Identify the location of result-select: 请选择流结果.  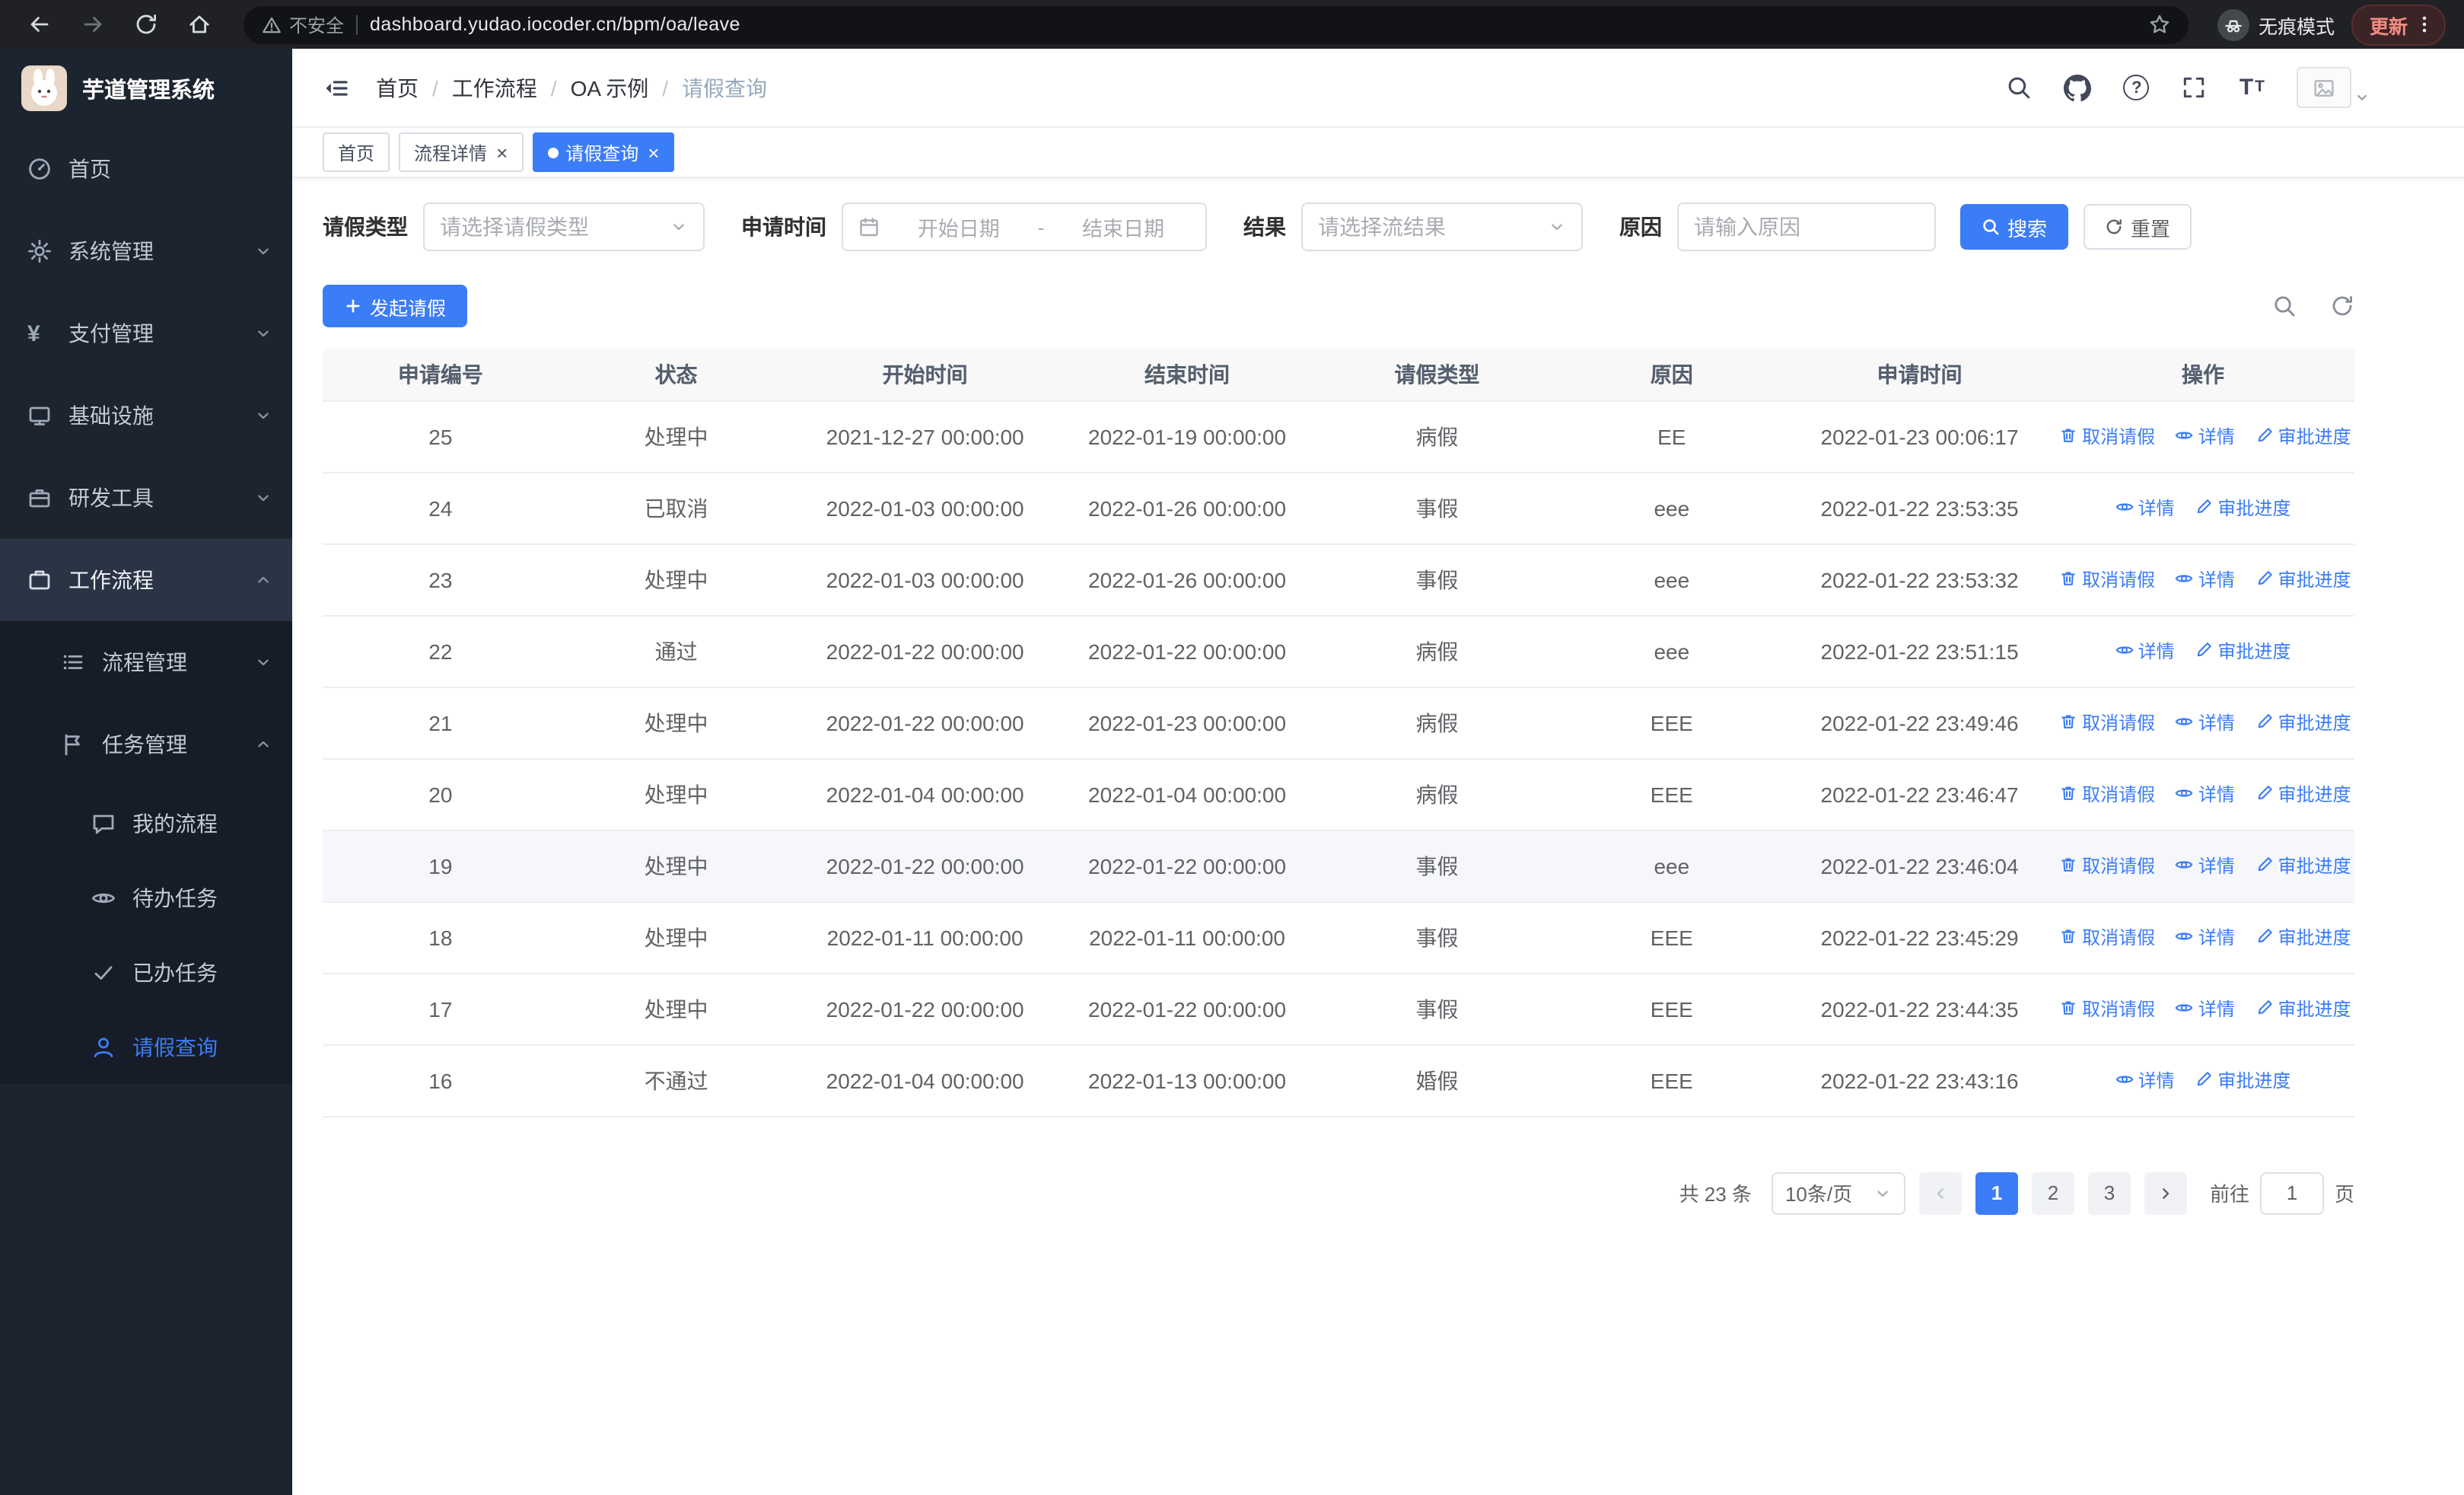
(1442, 226).